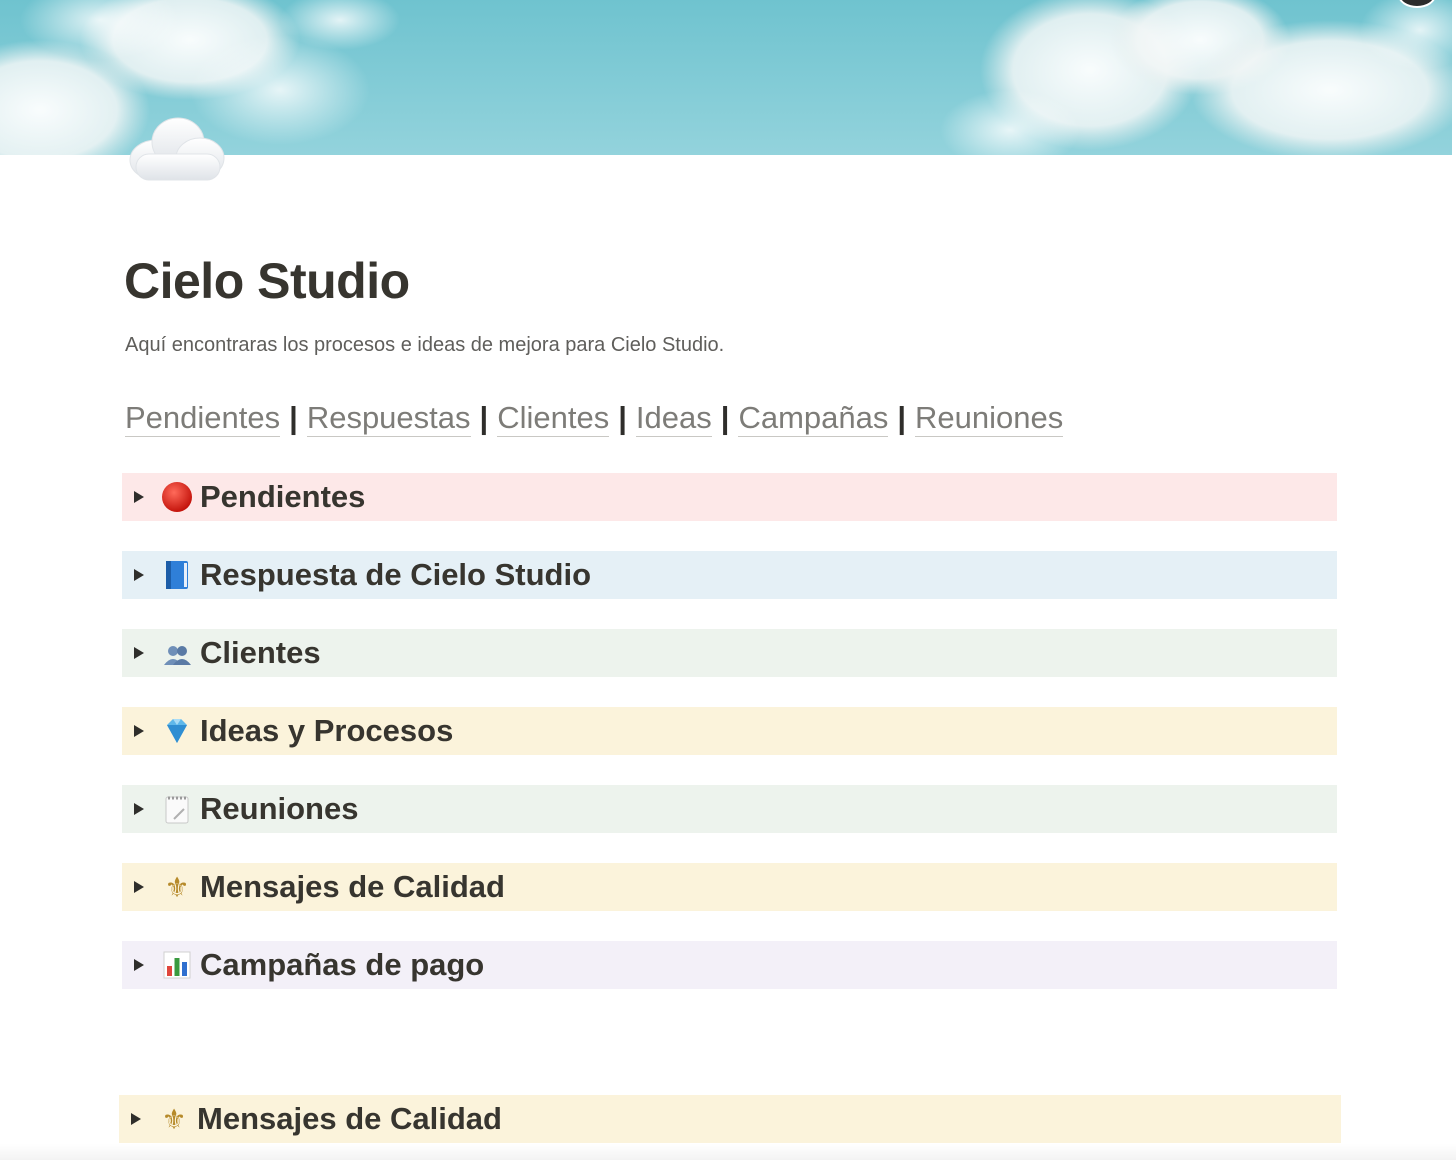  Describe the element at coordinates (177, 731) in the screenshot. I see `gem-icon` at that location.